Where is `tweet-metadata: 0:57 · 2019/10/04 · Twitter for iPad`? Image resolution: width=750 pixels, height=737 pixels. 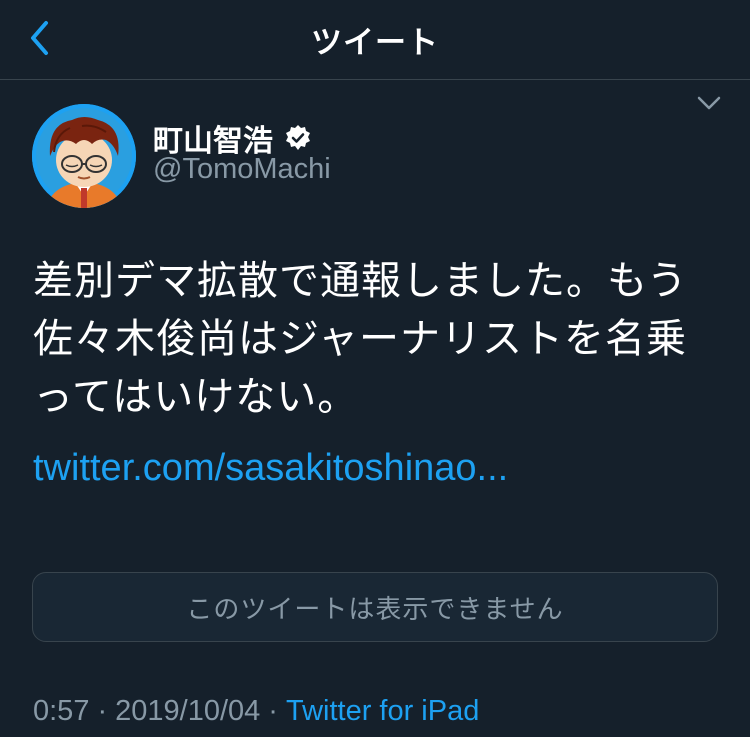
tweet-metadata: 0:57 · 2019/10/04 · Twitter for iPad is located at coordinates (256, 711).